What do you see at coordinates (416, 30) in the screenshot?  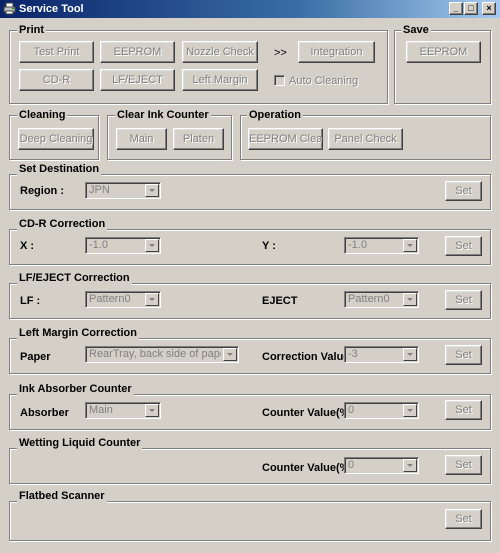 I see `save-group-label: Save` at bounding box center [416, 30].